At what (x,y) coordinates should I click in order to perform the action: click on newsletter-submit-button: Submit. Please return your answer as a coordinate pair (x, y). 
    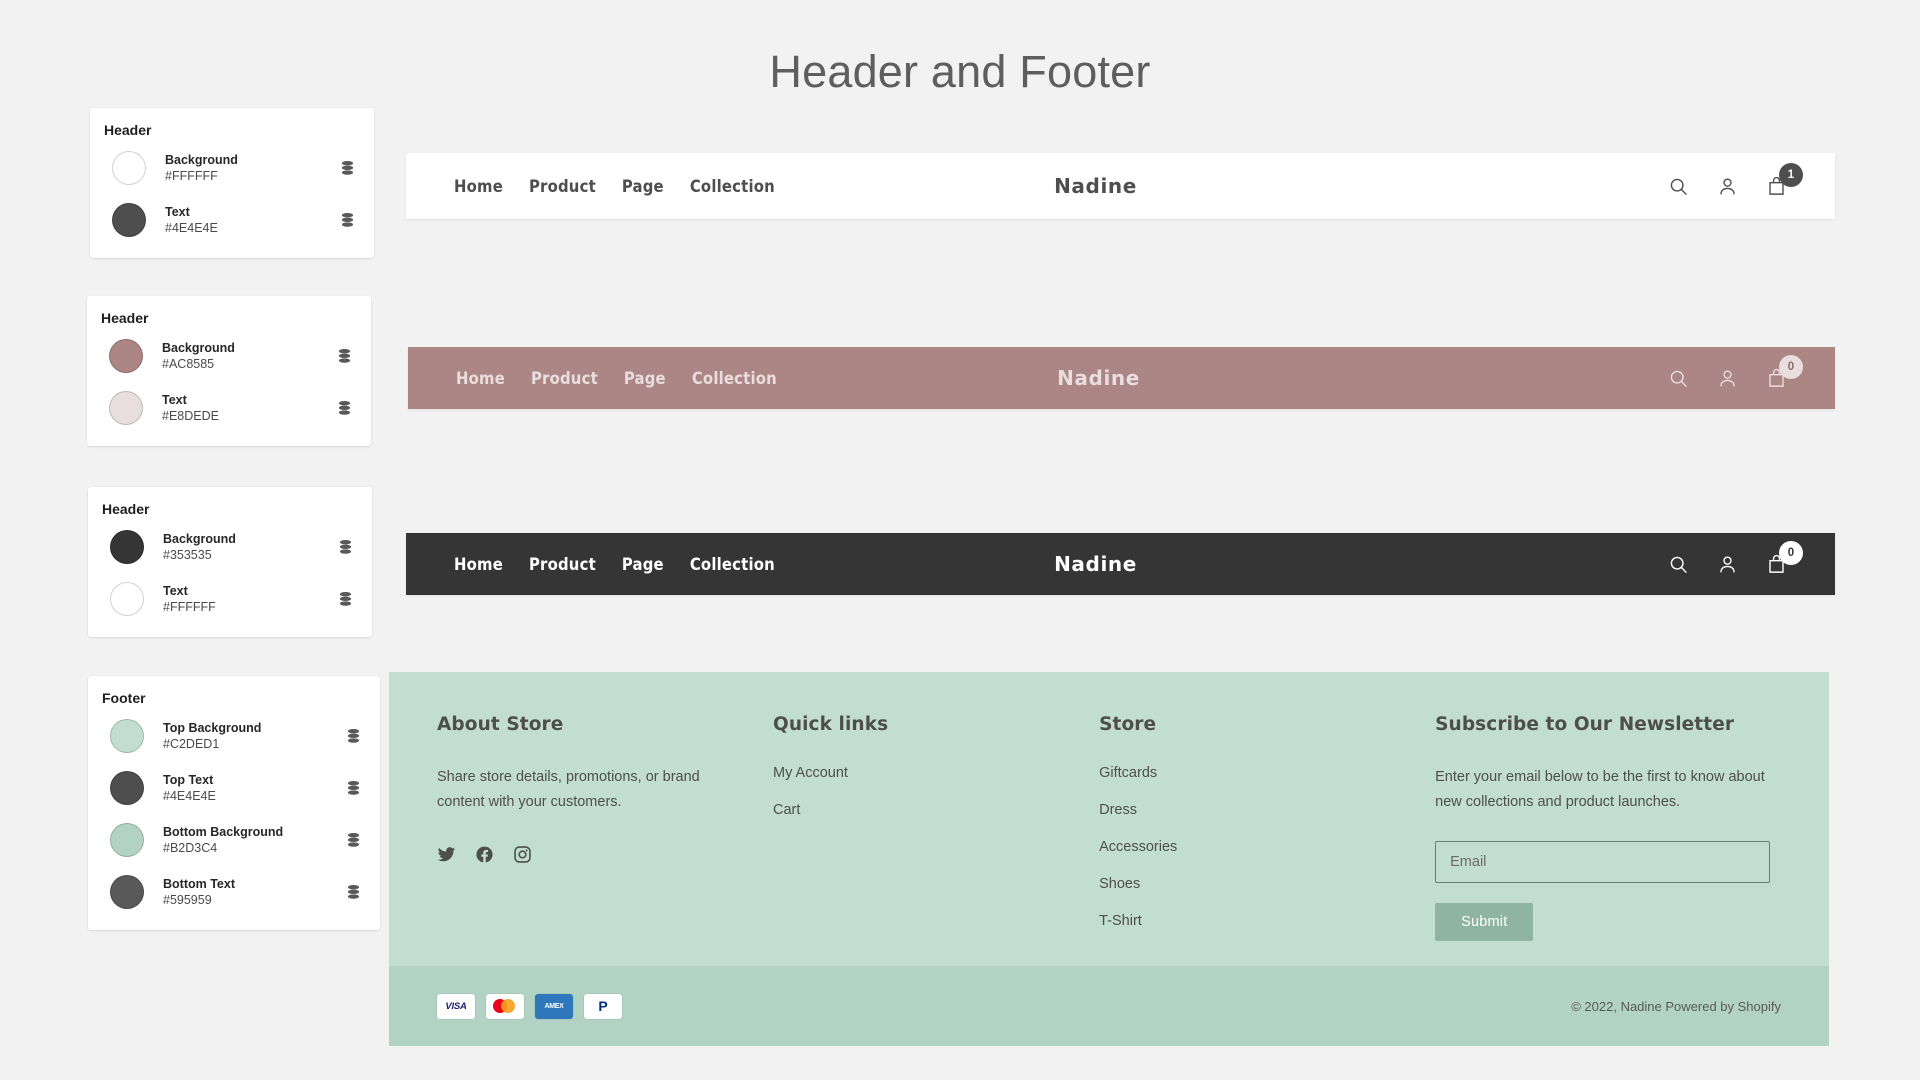
    Looking at the image, I should click on (1484, 921).